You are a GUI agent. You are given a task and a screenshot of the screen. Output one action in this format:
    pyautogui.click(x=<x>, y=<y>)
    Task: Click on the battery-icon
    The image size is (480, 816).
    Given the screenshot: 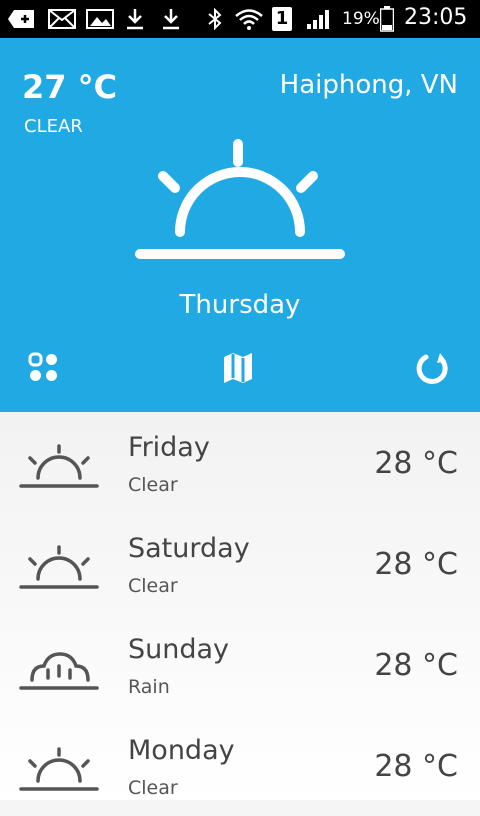 What is the action you would take?
    pyautogui.click(x=387, y=19)
    